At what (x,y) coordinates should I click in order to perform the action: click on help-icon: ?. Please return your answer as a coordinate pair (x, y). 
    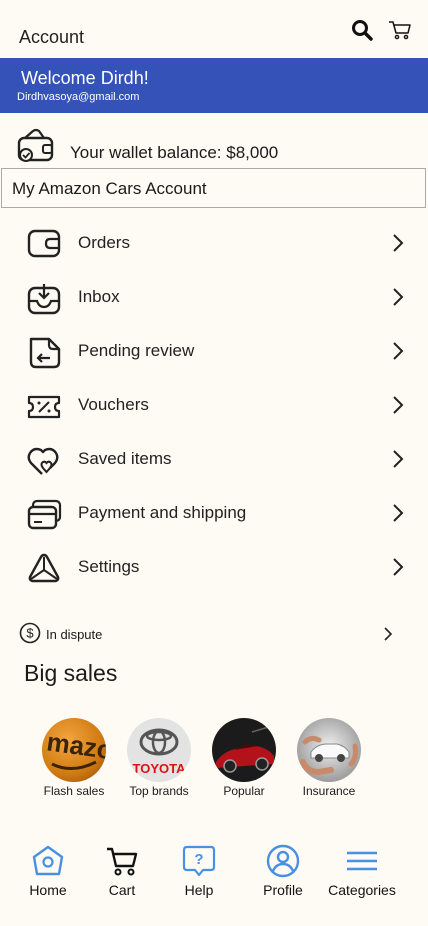
    Looking at the image, I should click on (199, 861).